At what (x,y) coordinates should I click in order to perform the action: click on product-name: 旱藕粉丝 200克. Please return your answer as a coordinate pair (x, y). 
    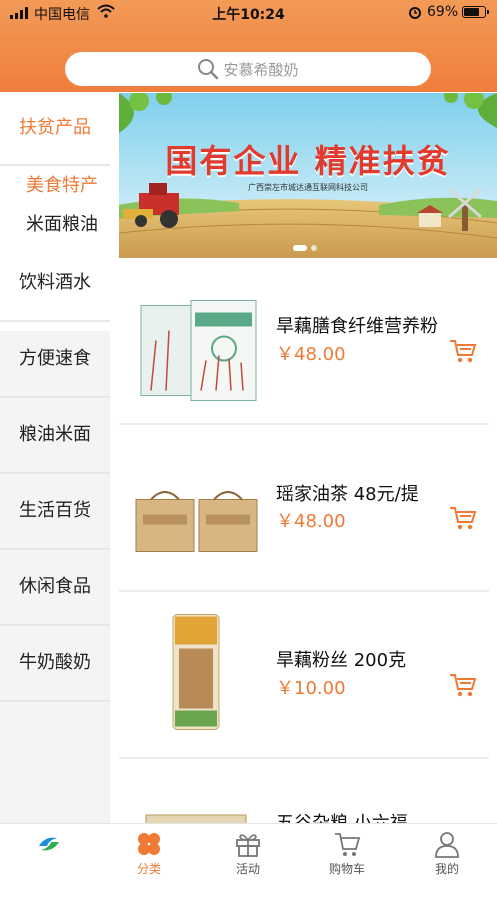
    Looking at the image, I should click on (341, 660).